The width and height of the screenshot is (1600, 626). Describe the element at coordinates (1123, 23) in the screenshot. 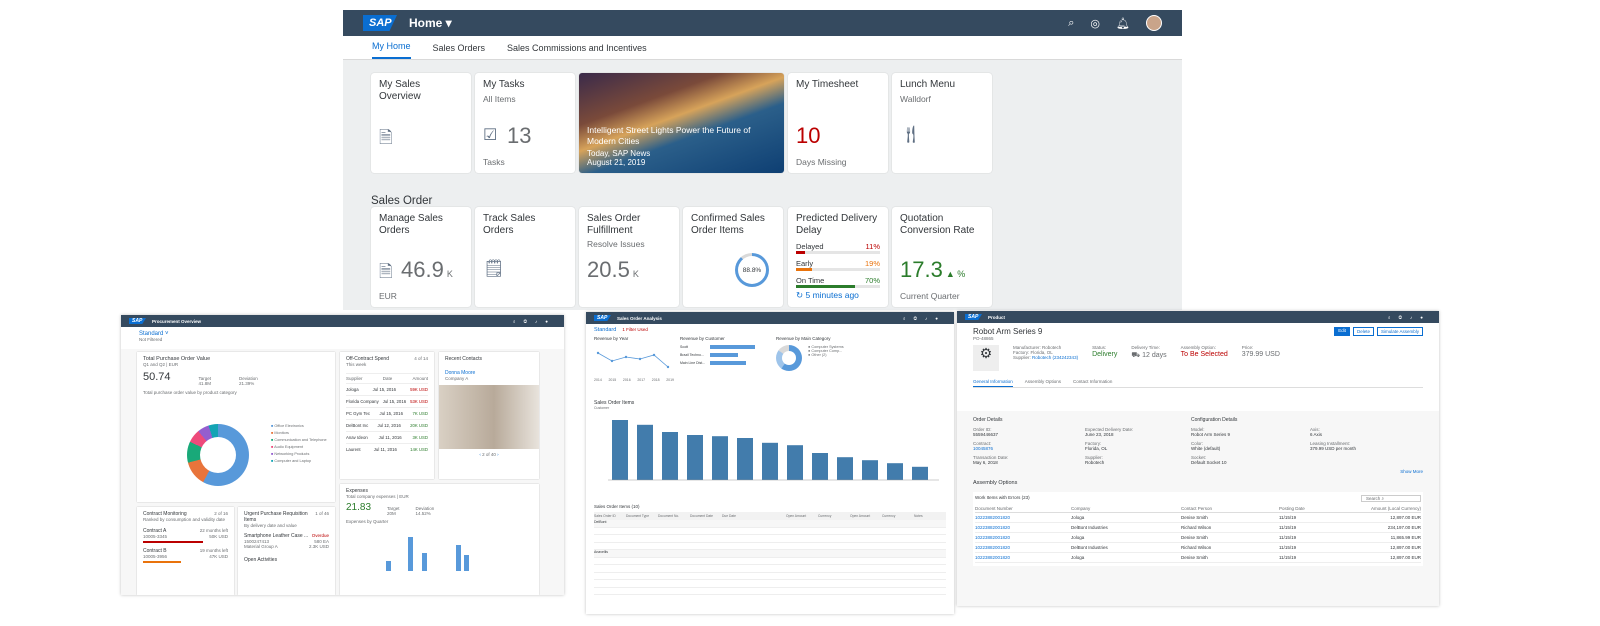

I see `notification-icon: 🔔︎` at that location.